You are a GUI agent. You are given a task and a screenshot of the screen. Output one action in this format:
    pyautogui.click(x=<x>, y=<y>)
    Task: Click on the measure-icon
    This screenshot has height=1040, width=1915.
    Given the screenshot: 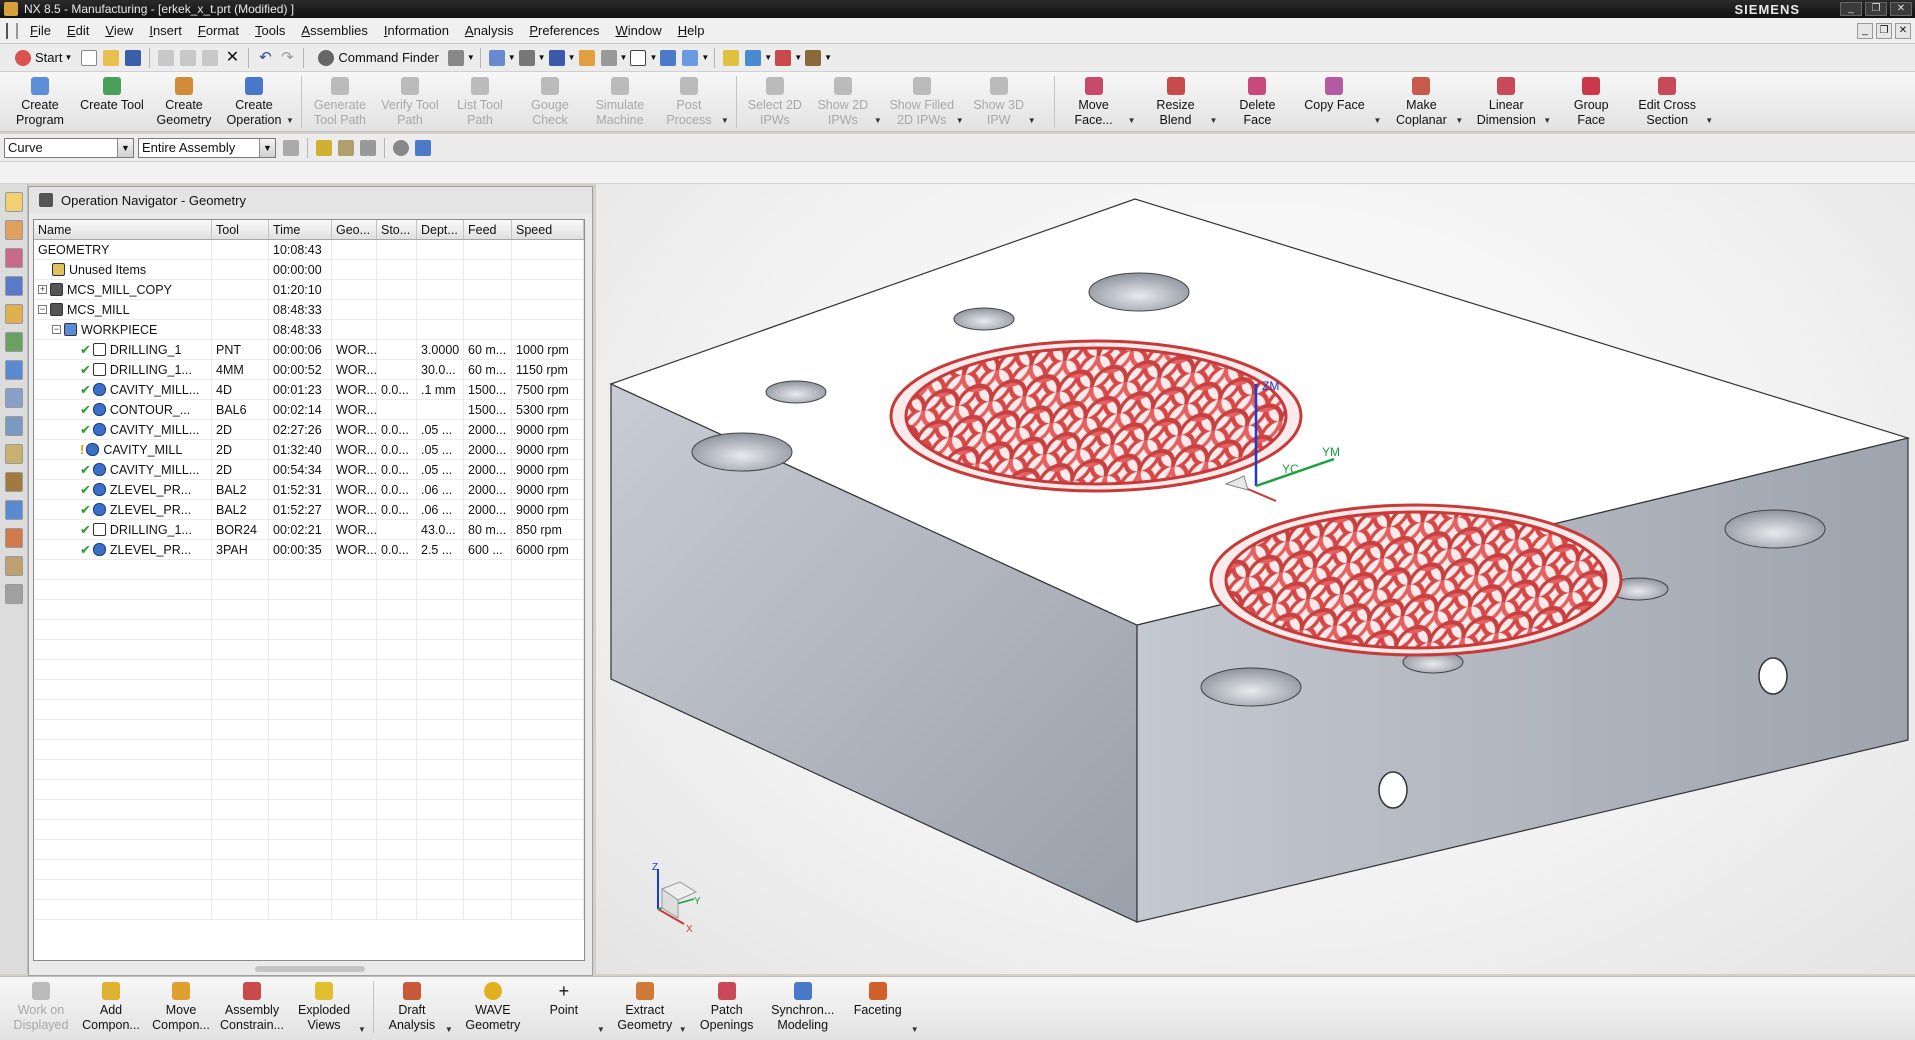 What is the action you would take?
    pyautogui.click(x=783, y=57)
    